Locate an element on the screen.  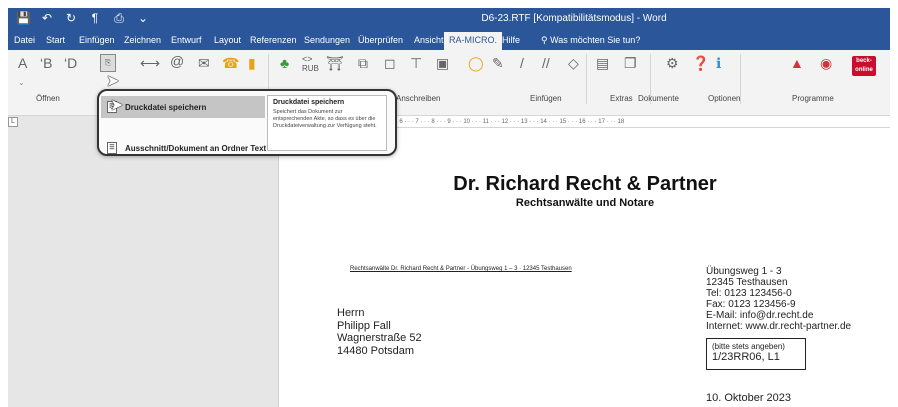
ribbon-button-a: A is located at coordinates (22, 63).